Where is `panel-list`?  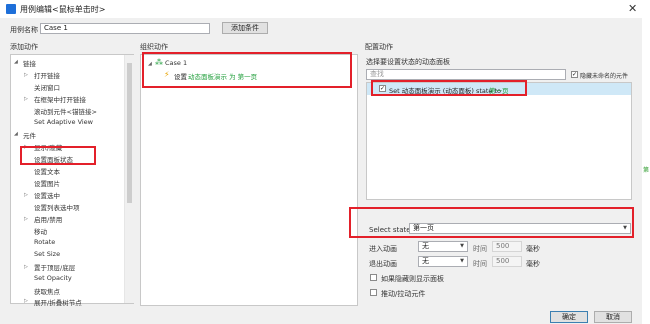 panel-list is located at coordinates (499, 141).